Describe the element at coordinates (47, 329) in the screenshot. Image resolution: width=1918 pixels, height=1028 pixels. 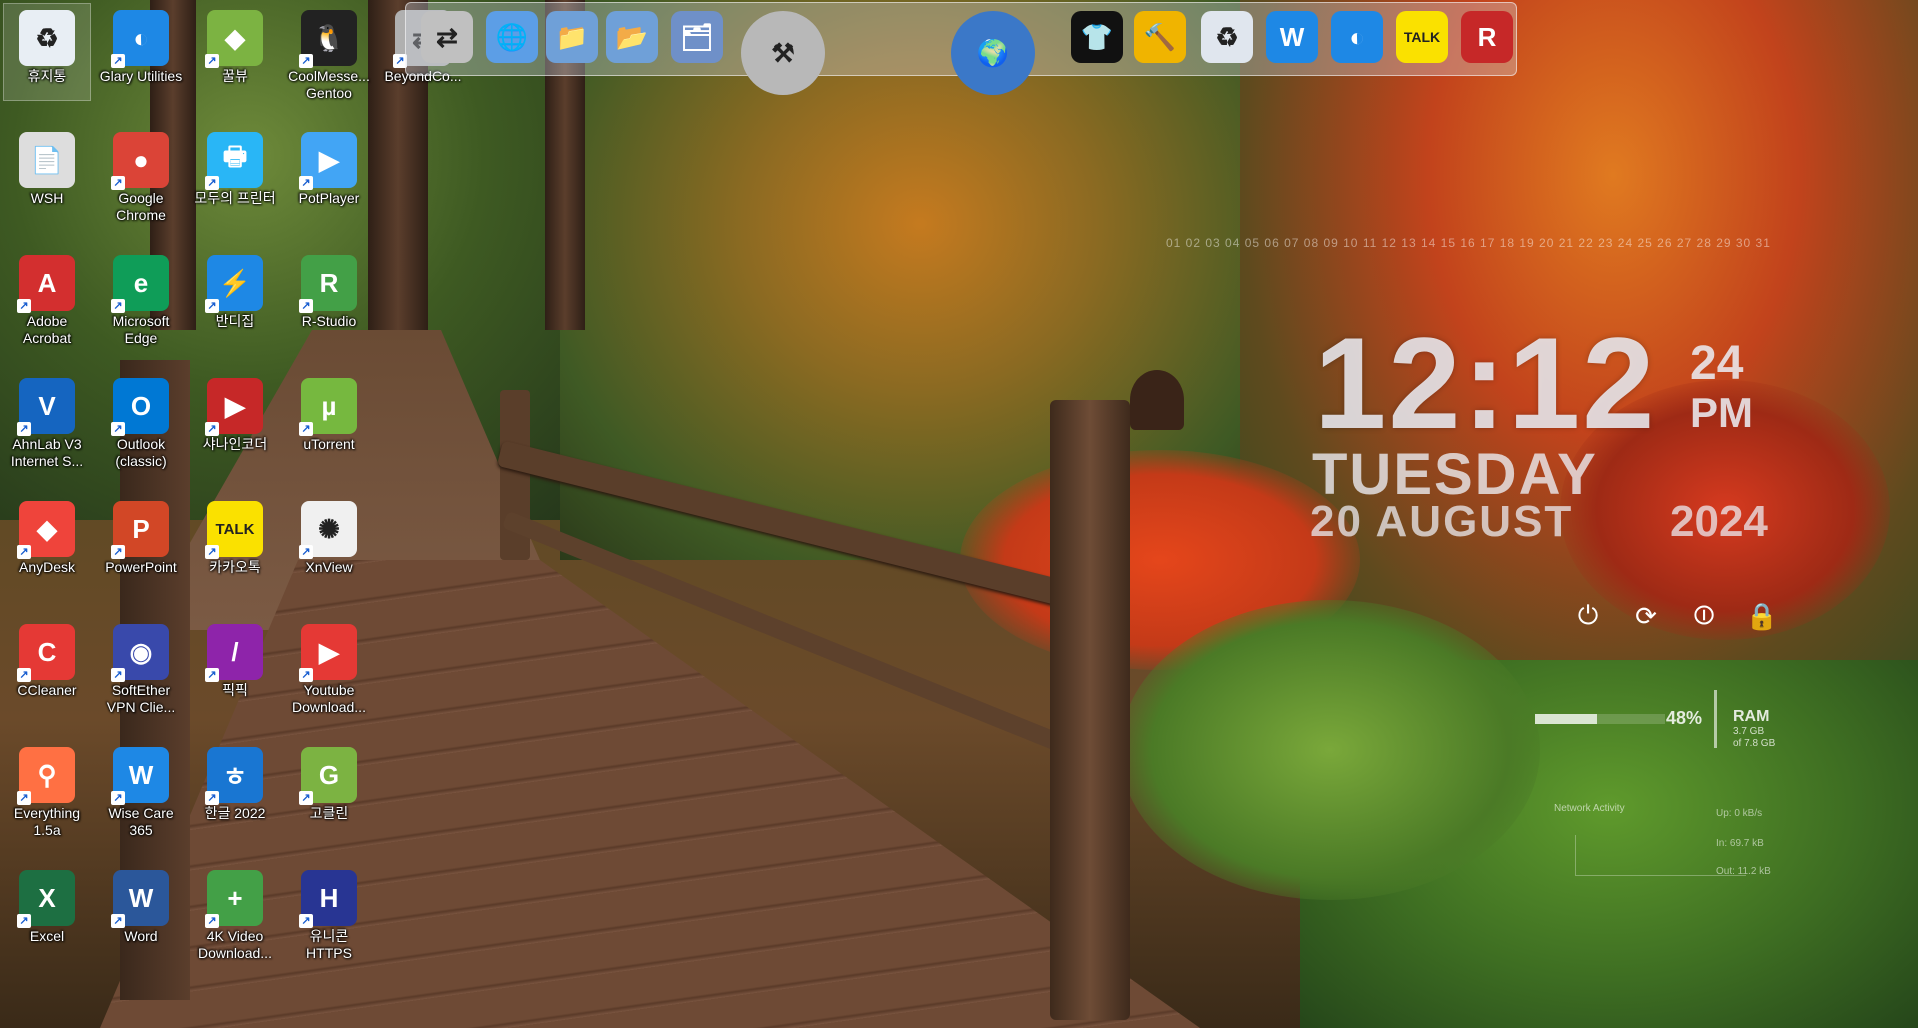
I see `desktop-icon-label: Adobe Acrobat` at that location.